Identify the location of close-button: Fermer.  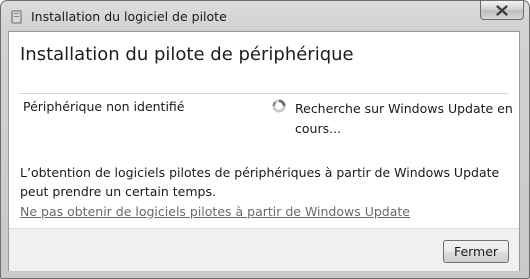
(476, 251).